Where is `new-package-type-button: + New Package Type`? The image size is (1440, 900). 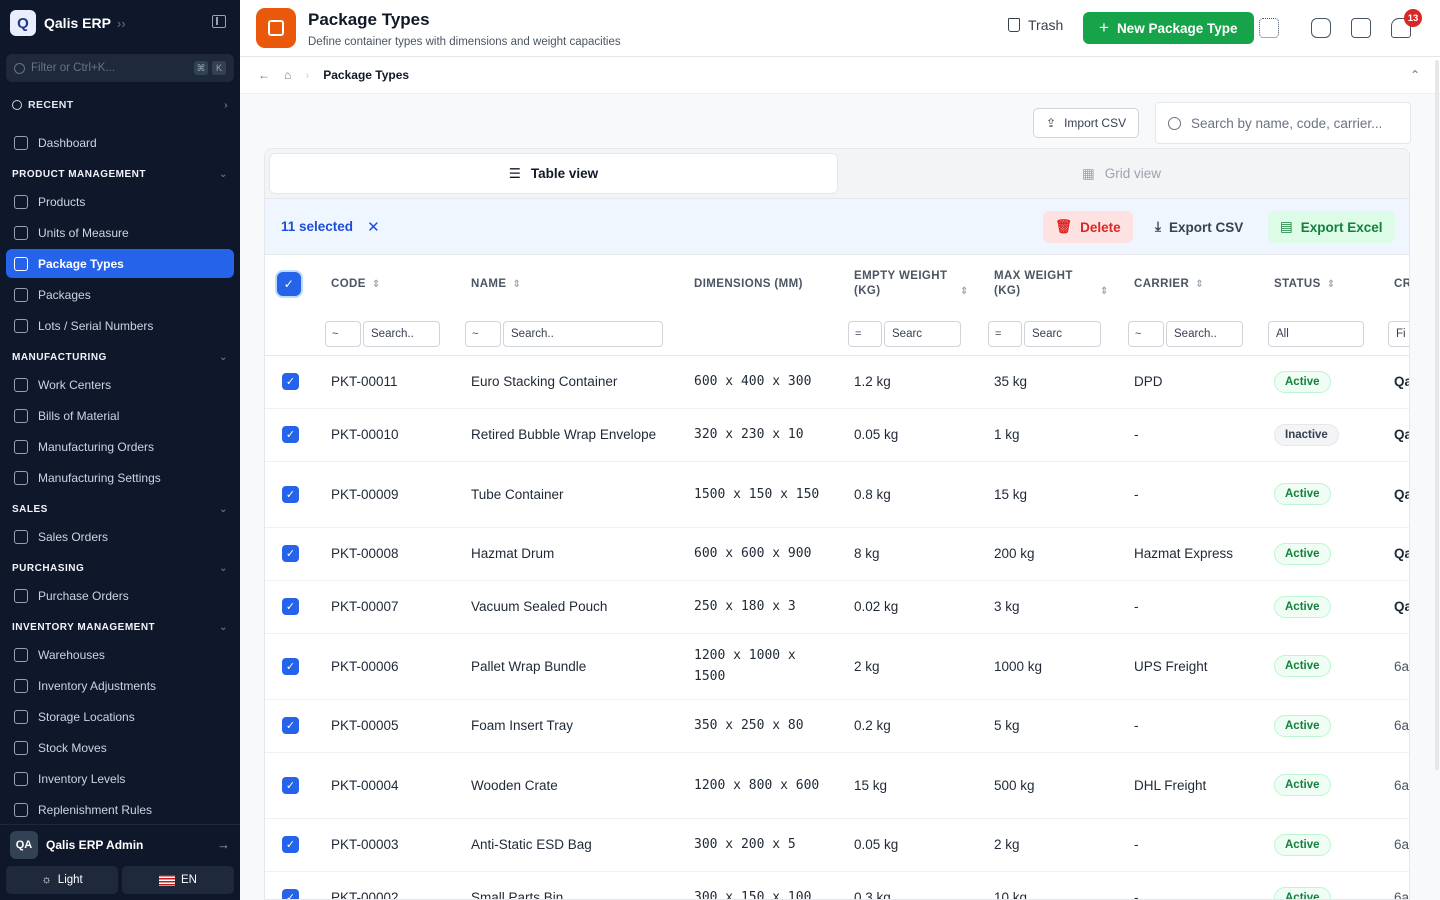 new-package-type-button: + New Package Type is located at coordinates (1168, 28).